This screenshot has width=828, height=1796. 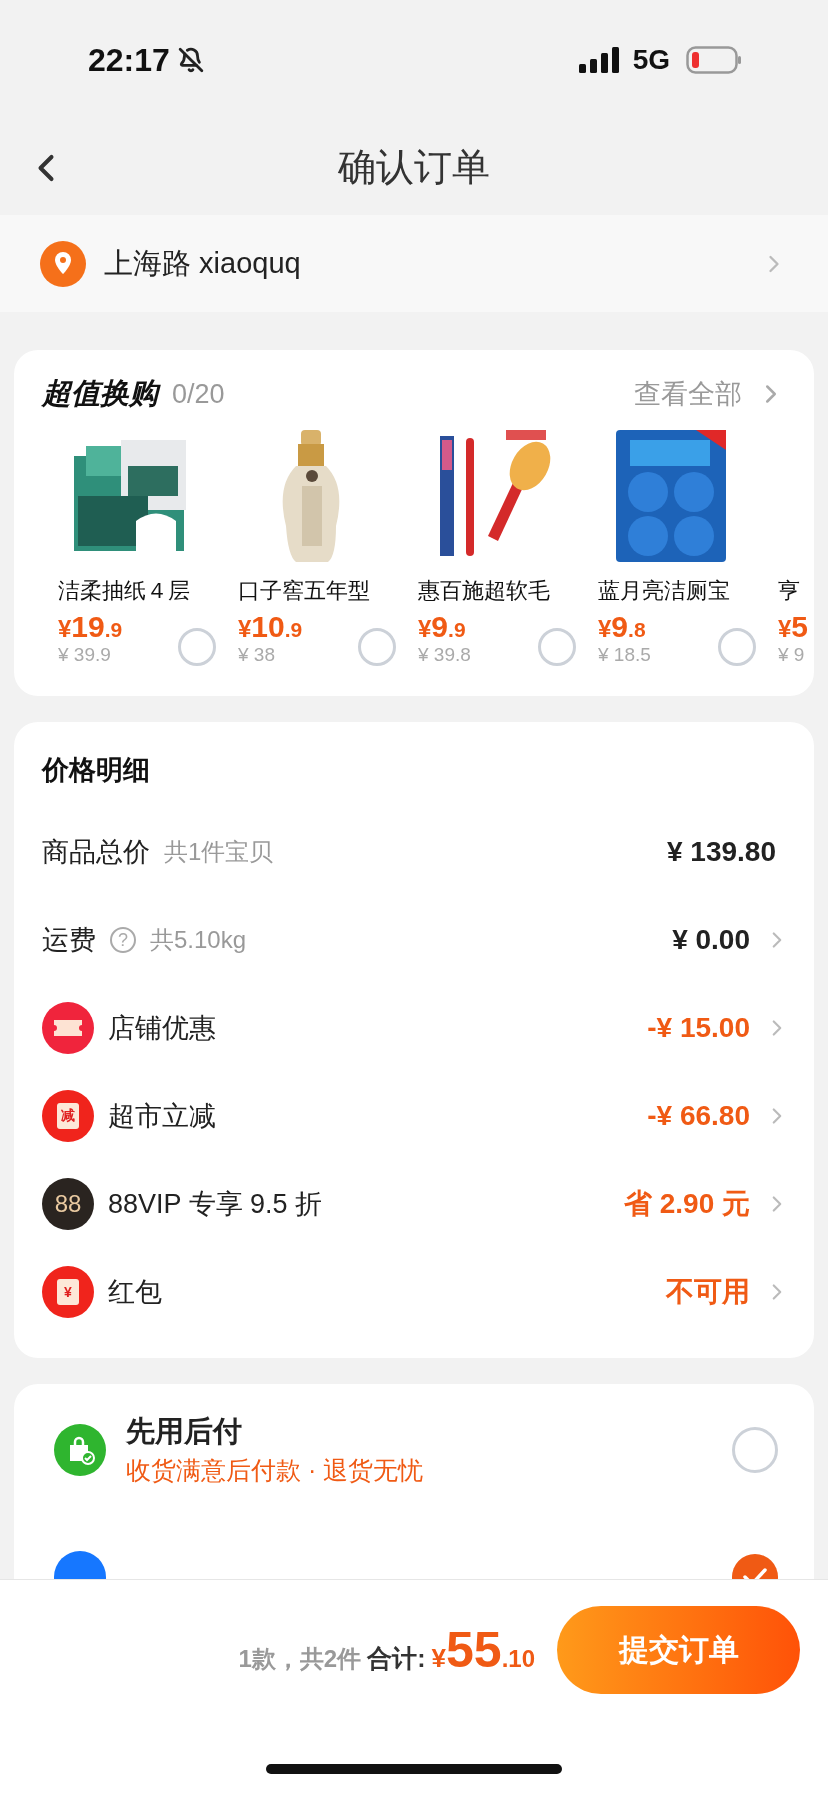 What do you see at coordinates (678, 1650) in the screenshot?
I see `submit-order-button: 提交订单` at bounding box center [678, 1650].